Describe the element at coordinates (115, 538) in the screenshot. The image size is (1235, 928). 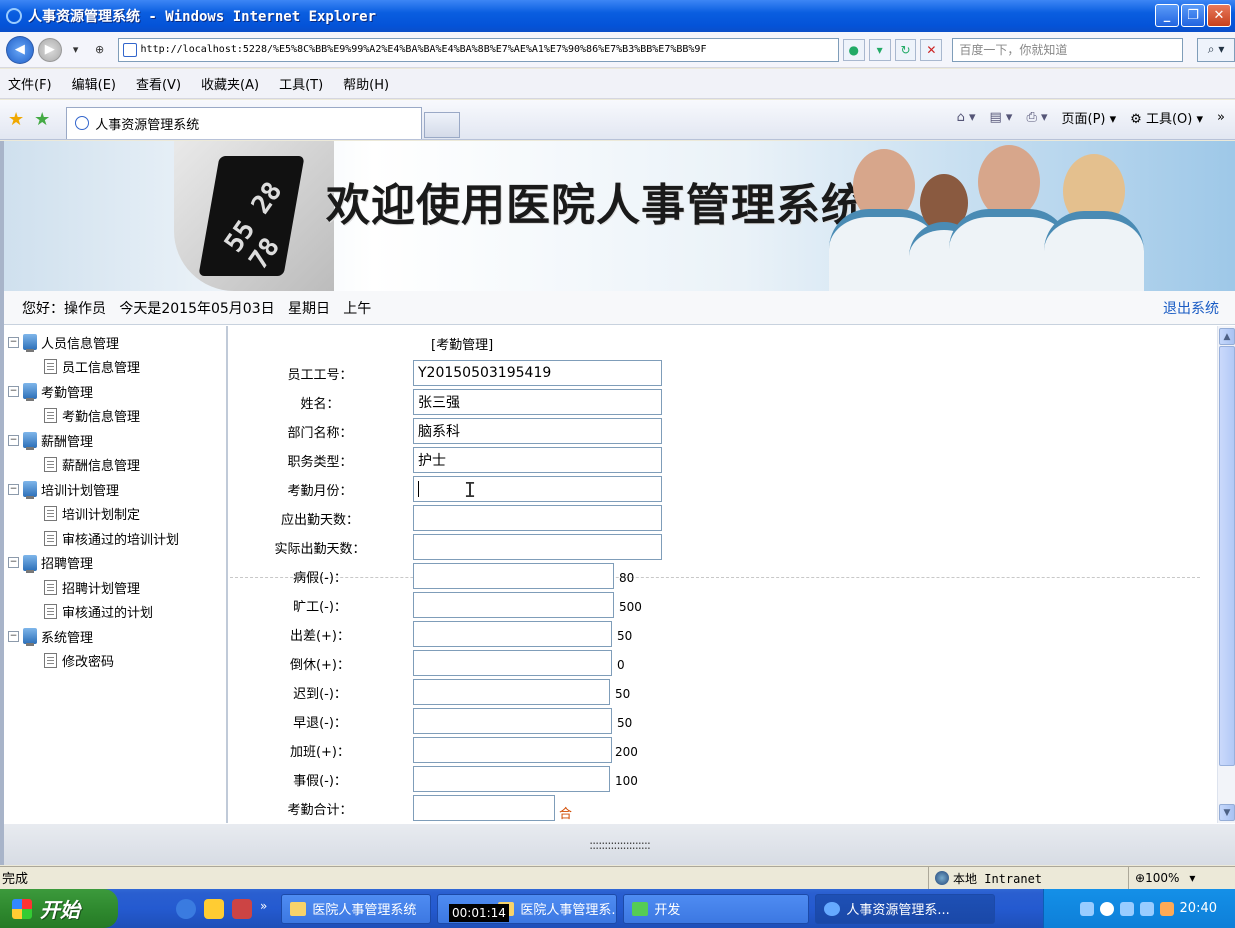
I see `tree-item-approved-training: 审核通过的培训计划` at that location.